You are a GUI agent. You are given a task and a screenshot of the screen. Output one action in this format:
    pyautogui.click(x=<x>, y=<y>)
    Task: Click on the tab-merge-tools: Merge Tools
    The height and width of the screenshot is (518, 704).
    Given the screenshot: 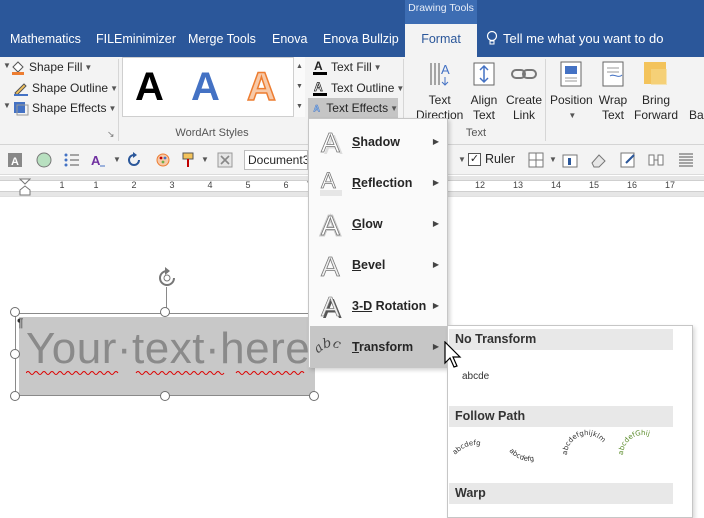 What is the action you would take?
    pyautogui.click(x=222, y=39)
    